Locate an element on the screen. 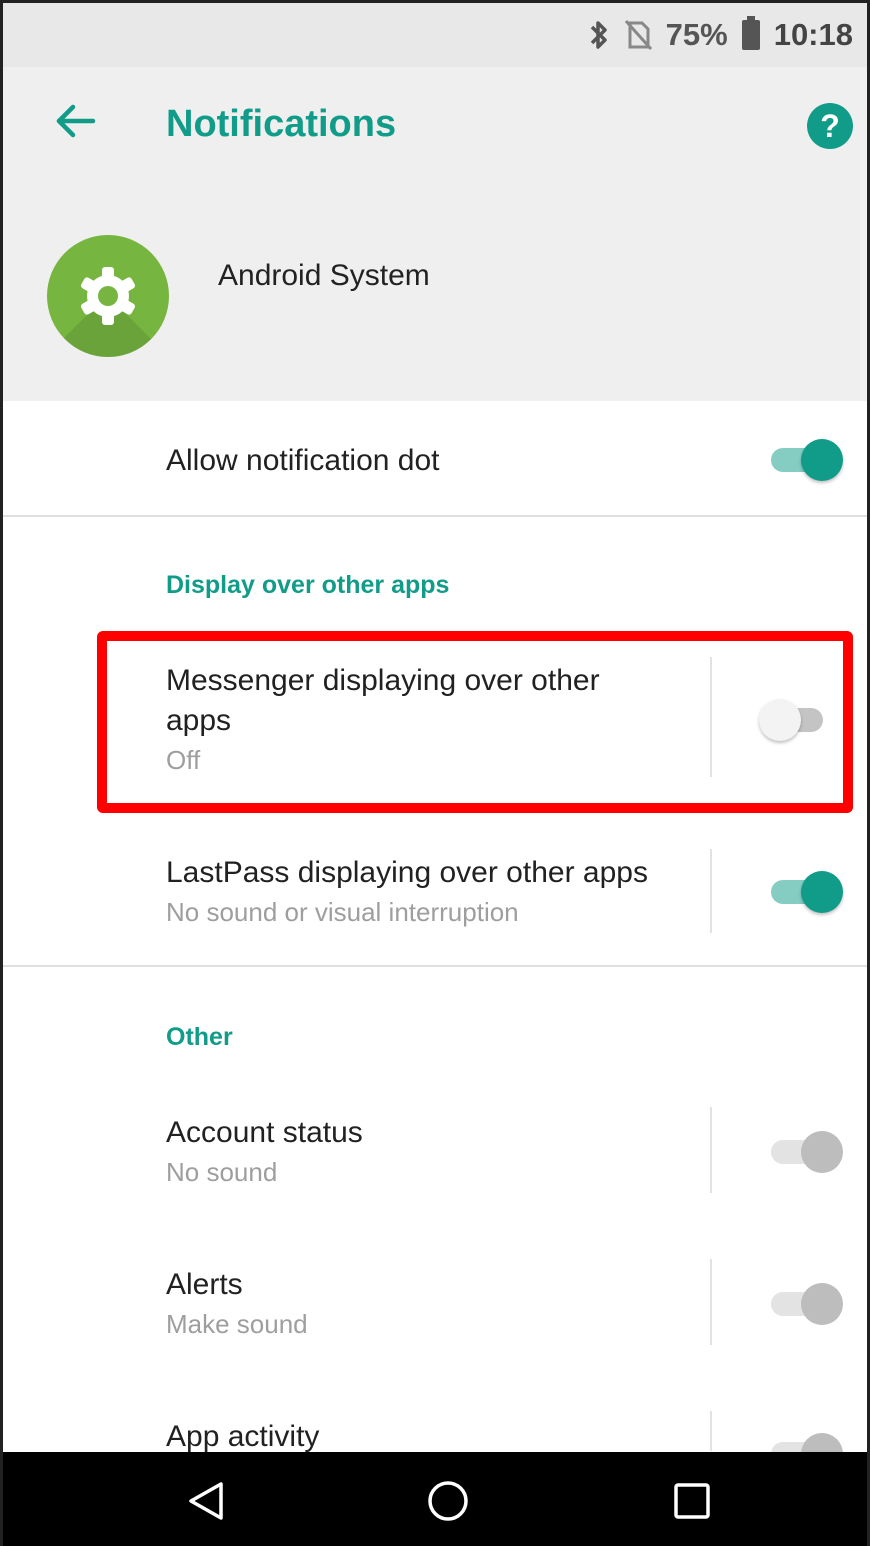 The width and height of the screenshot is (870, 1546). help-glyph: ? is located at coordinates (830, 125).